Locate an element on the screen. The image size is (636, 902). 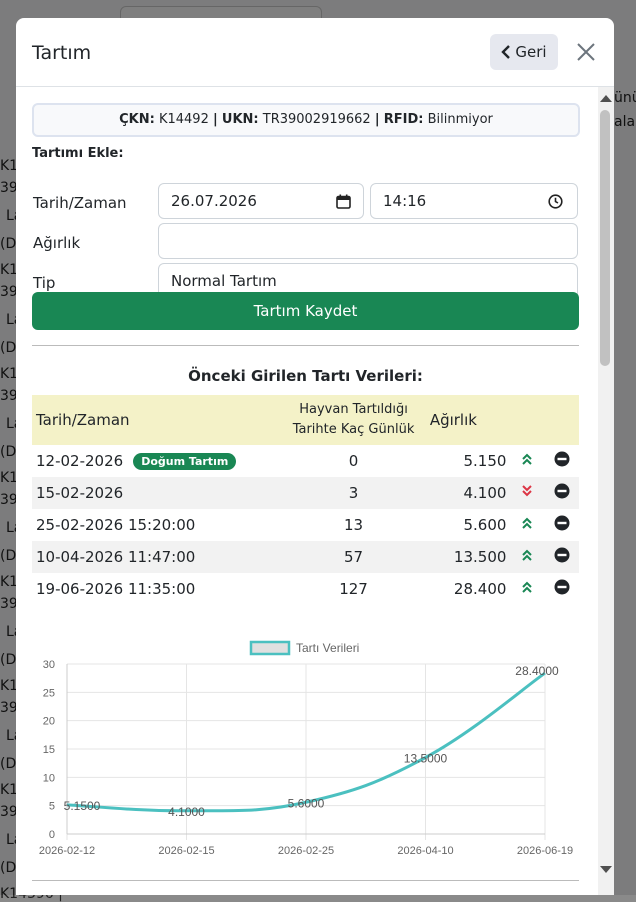
row-weight: 5.600 is located at coordinates (485, 525).